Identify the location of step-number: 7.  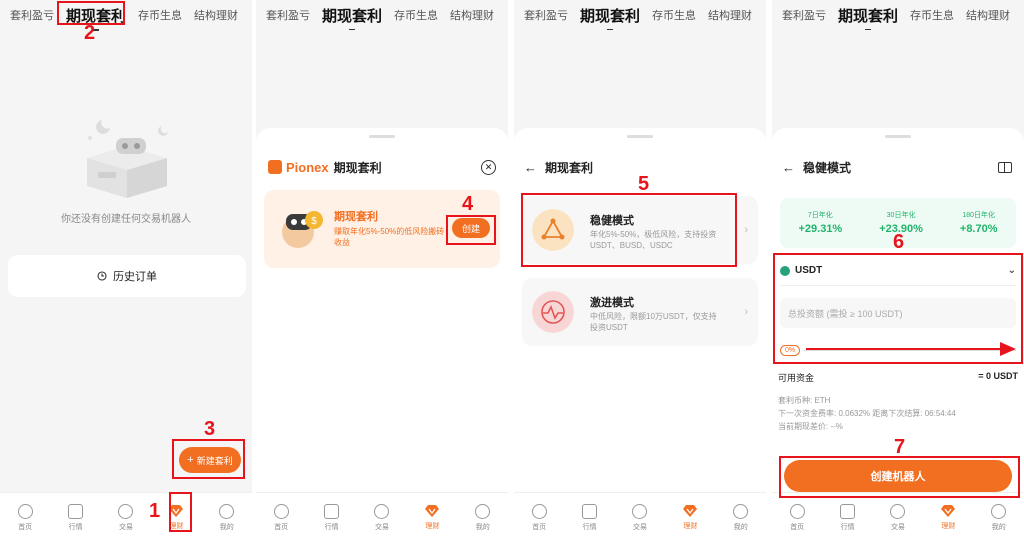
(900, 447).